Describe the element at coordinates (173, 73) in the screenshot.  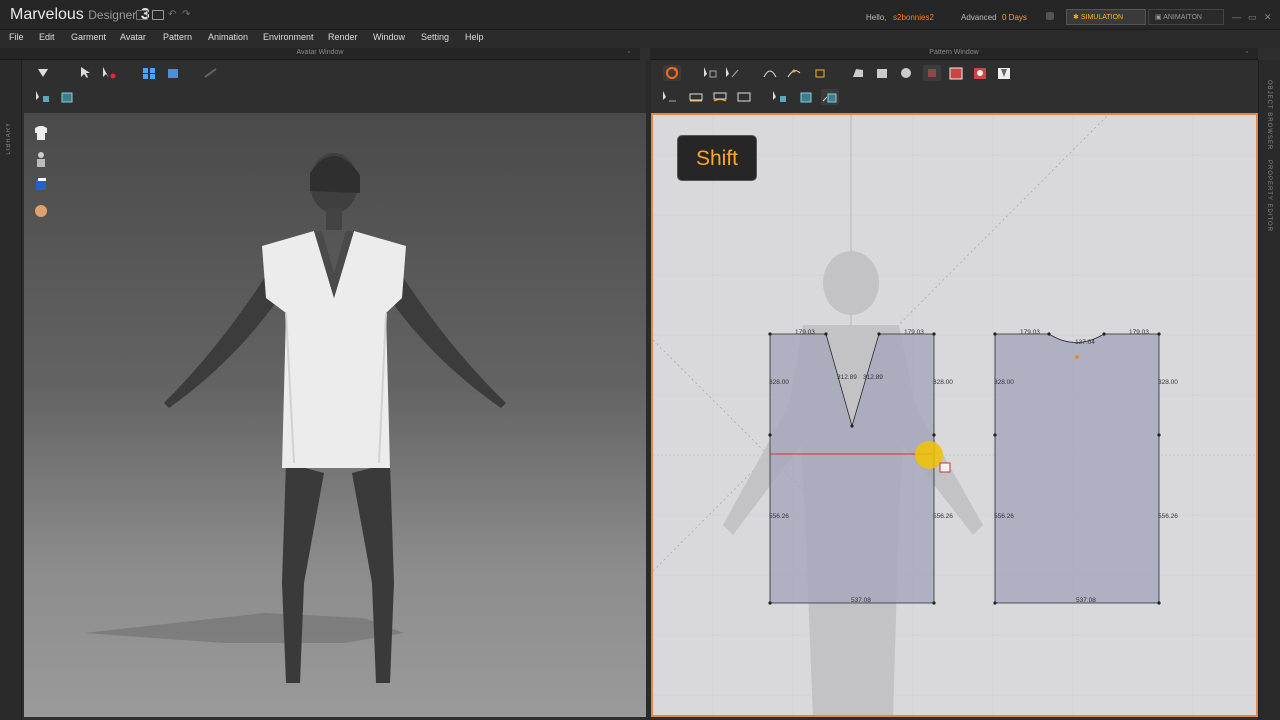
I see `avatar-fit-icon` at that location.